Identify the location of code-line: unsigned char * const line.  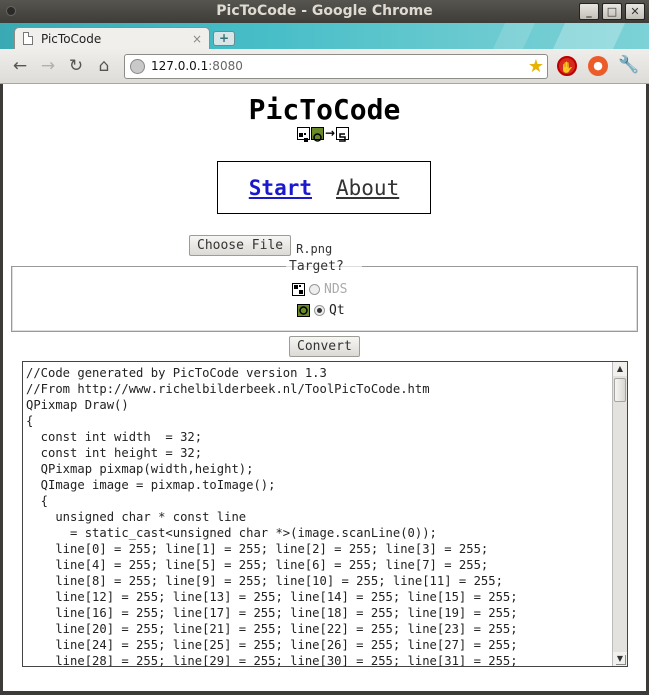
(136, 517).